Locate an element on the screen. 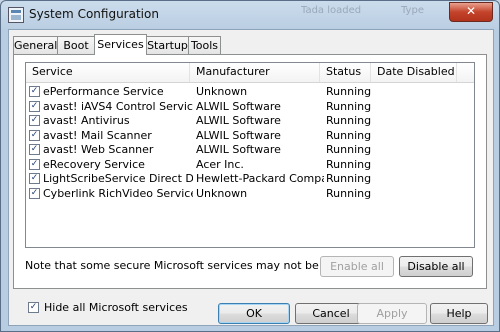 This screenshot has height=332, width=500. column-header-status: Status is located at coordinates (345, 72).